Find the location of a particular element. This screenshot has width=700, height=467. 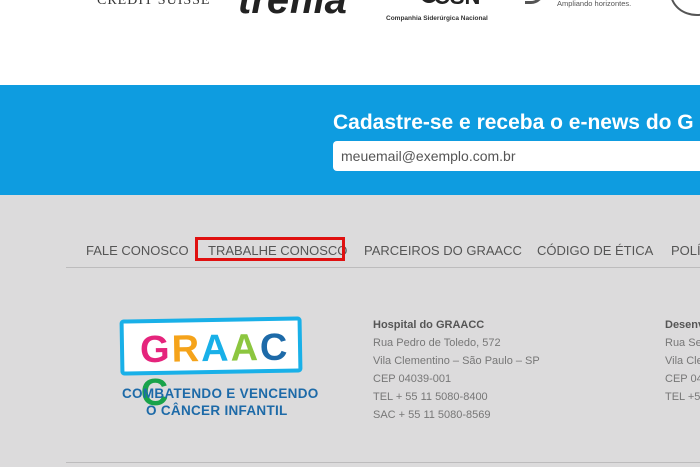

address-cep: CEP 04 is located at coordinates (682, 379).